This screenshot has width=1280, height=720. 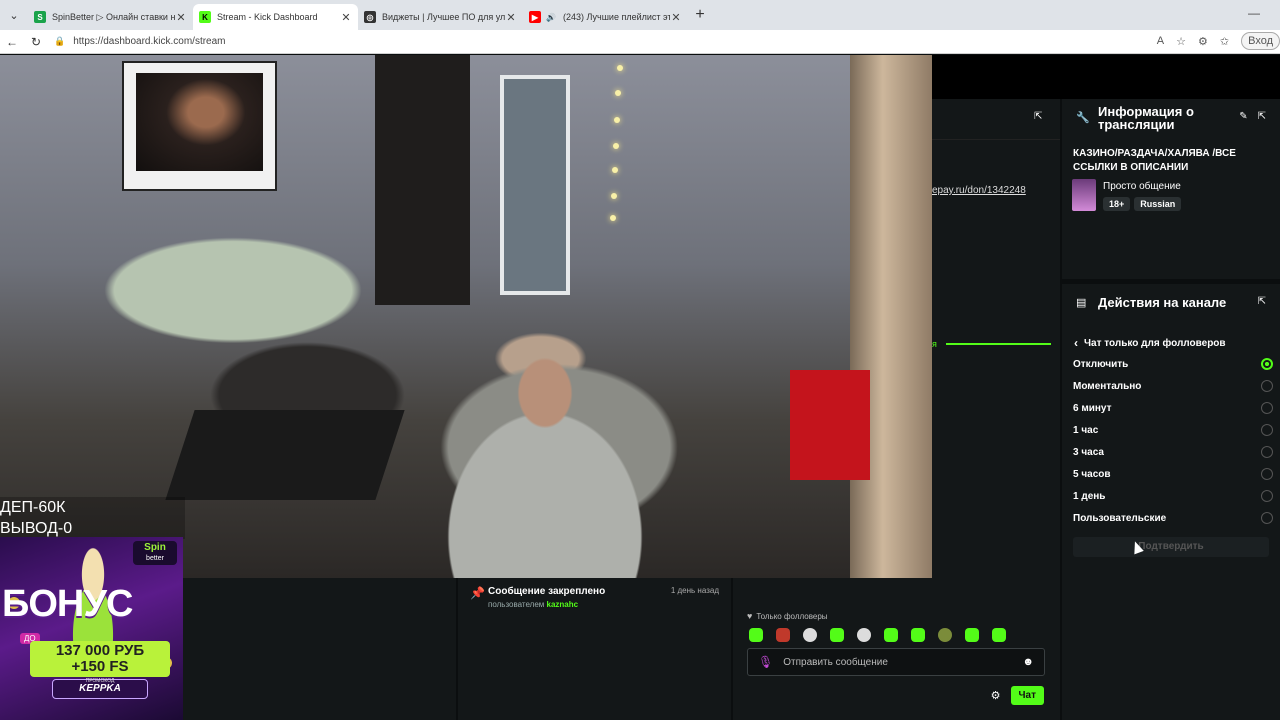 What do you see at coordinates (477, 593) in the screenshot?
I see `pin-icon: 📌` at bounding box center [477, 593].